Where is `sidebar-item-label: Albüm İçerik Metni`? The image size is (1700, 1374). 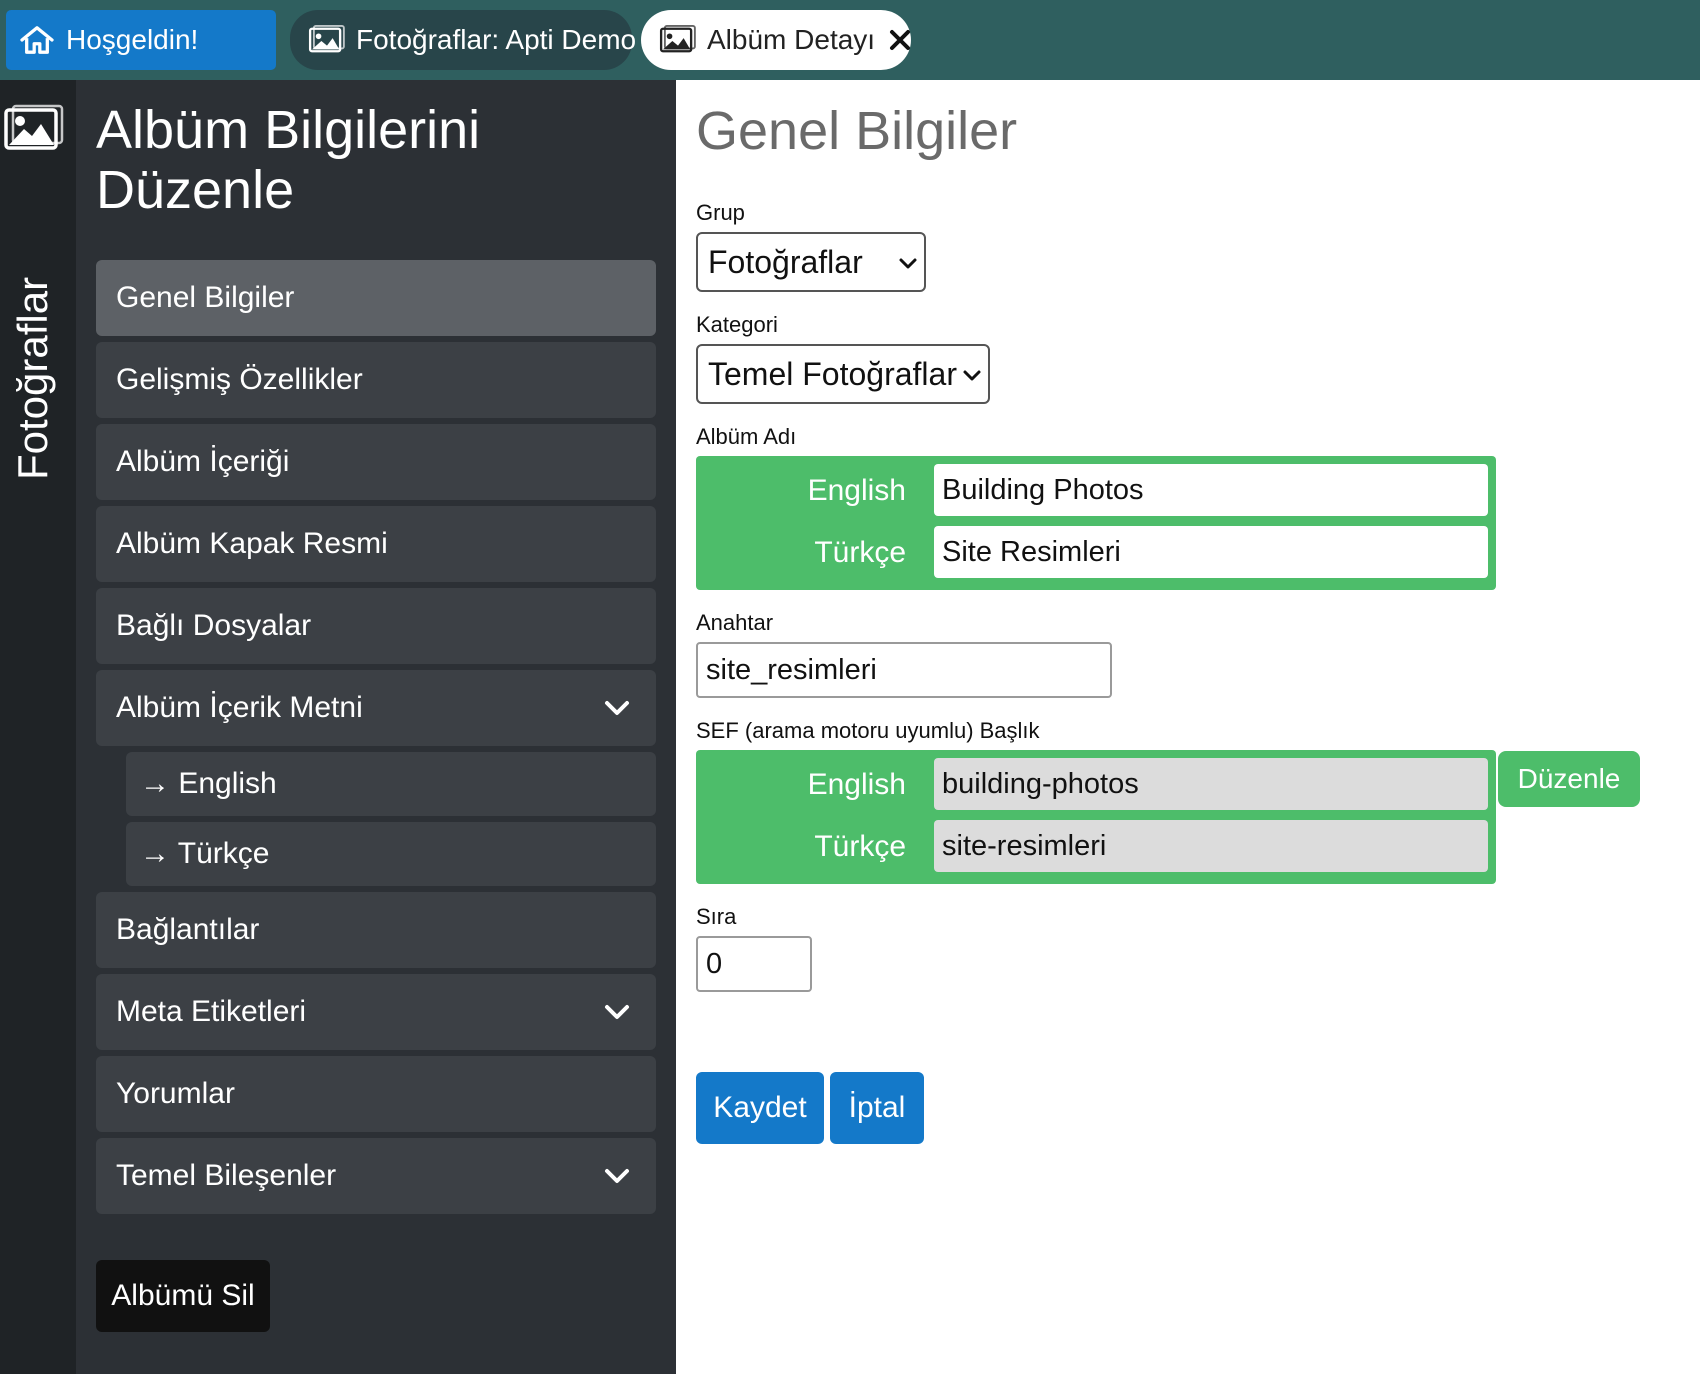
sidebar-item-label: Albüm İçerik Metni is located at coordinates (239, 707).